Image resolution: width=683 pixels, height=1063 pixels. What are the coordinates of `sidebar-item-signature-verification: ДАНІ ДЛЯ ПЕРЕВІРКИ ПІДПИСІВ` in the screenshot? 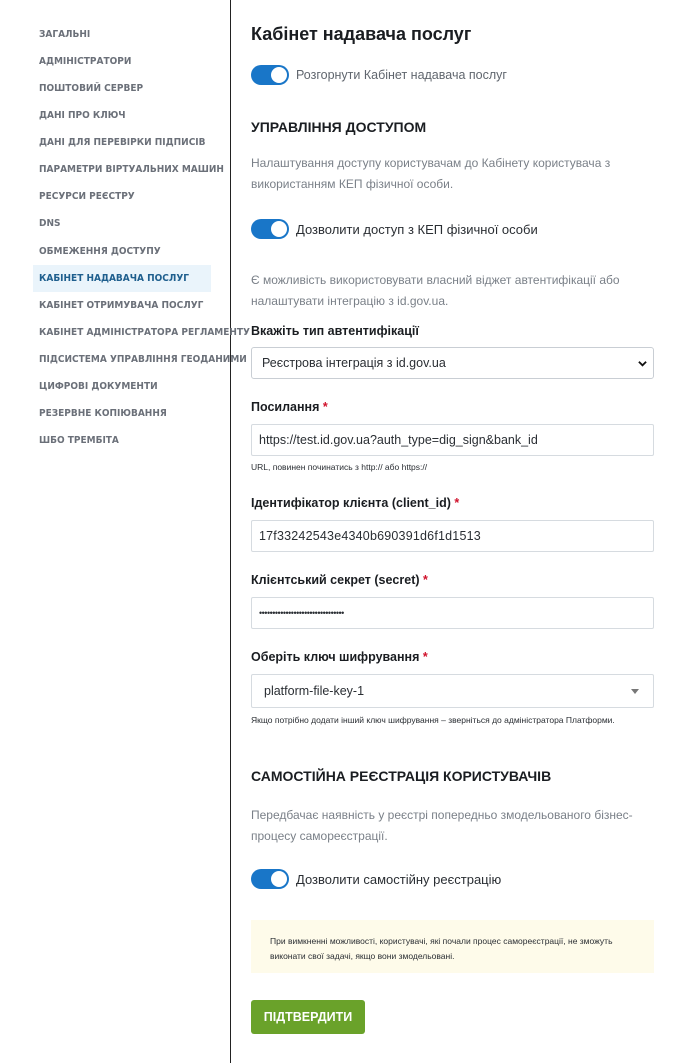 It's located at (122, 142).